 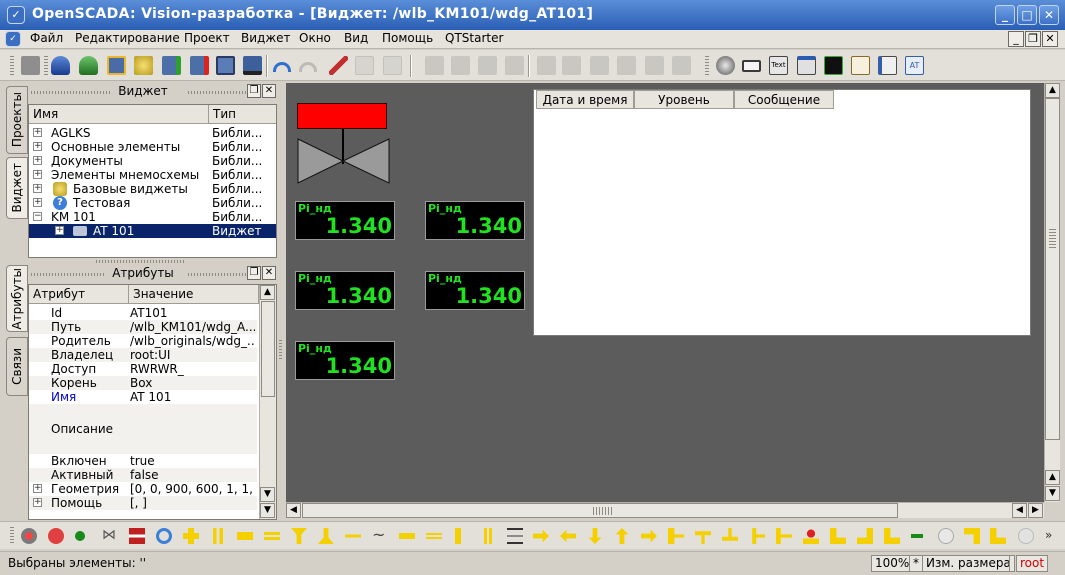 What do you see at coordinates (784, 99) in the screenshot?
I see `column-header-message: Сообщение` at bounding box center [784, 99].